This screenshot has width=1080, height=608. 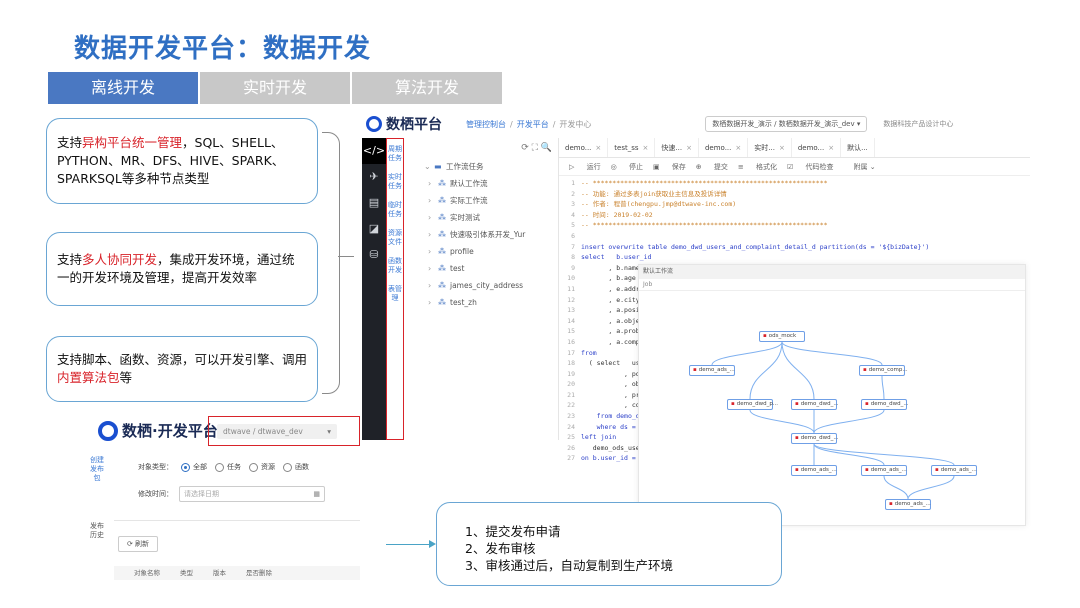 I want to click on publish-logo: 数栖·开发平台, so click(x=170, y=431).